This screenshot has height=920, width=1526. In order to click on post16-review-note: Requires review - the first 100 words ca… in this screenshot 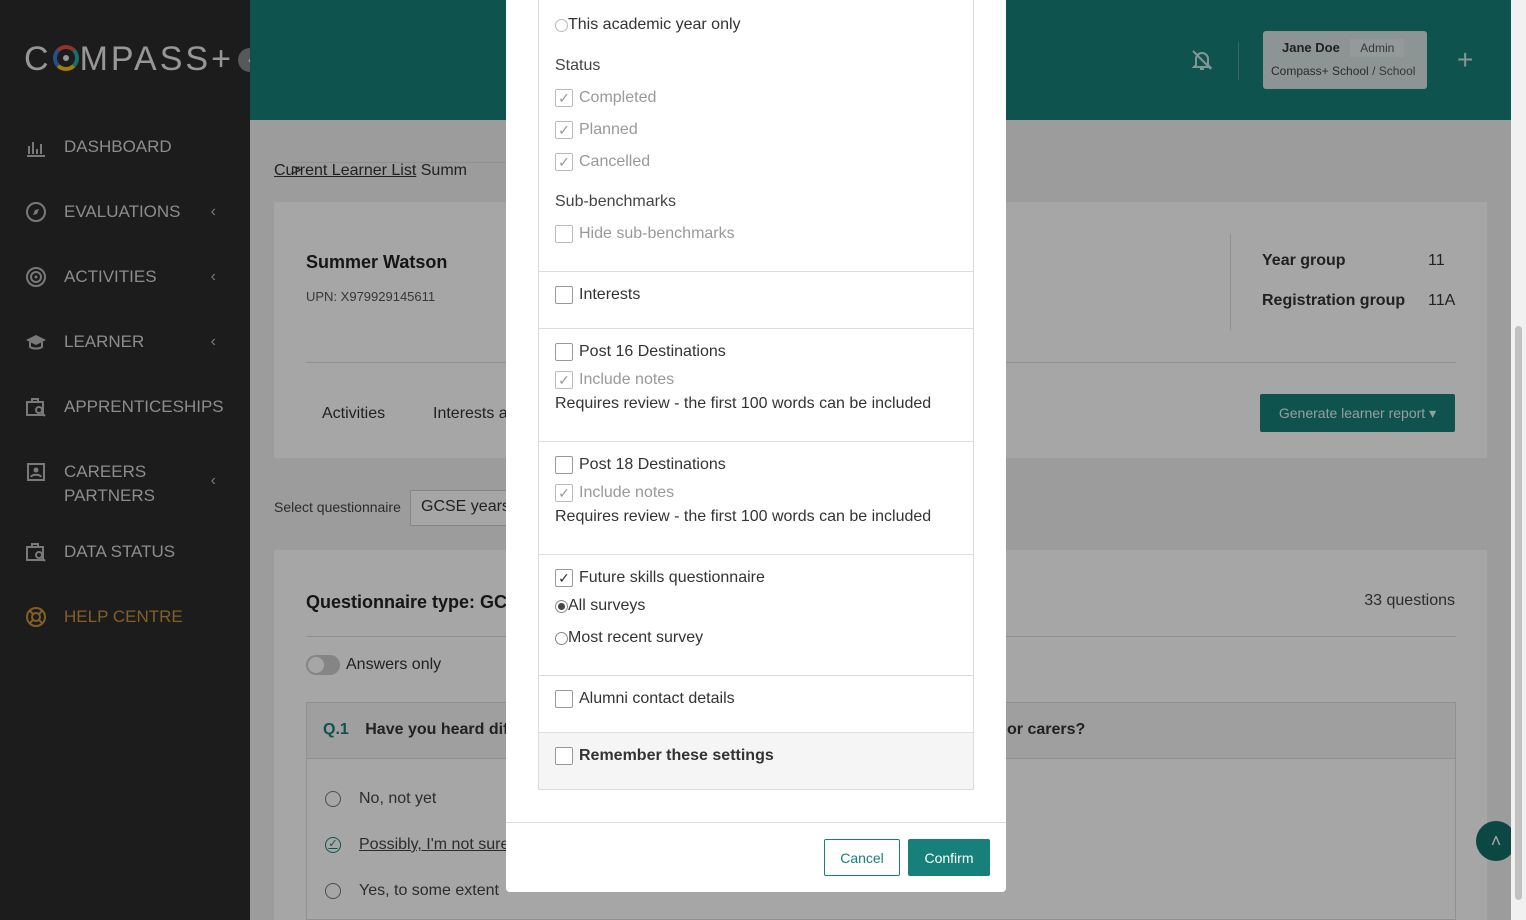, I will do `click(743, 403)`.